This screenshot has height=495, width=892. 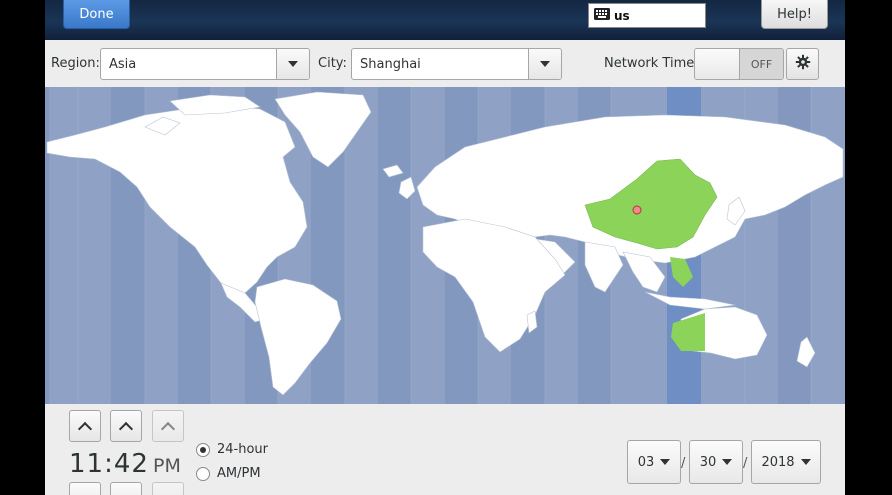 I want to click on region-label: Region:, so click(x=75, y=63).